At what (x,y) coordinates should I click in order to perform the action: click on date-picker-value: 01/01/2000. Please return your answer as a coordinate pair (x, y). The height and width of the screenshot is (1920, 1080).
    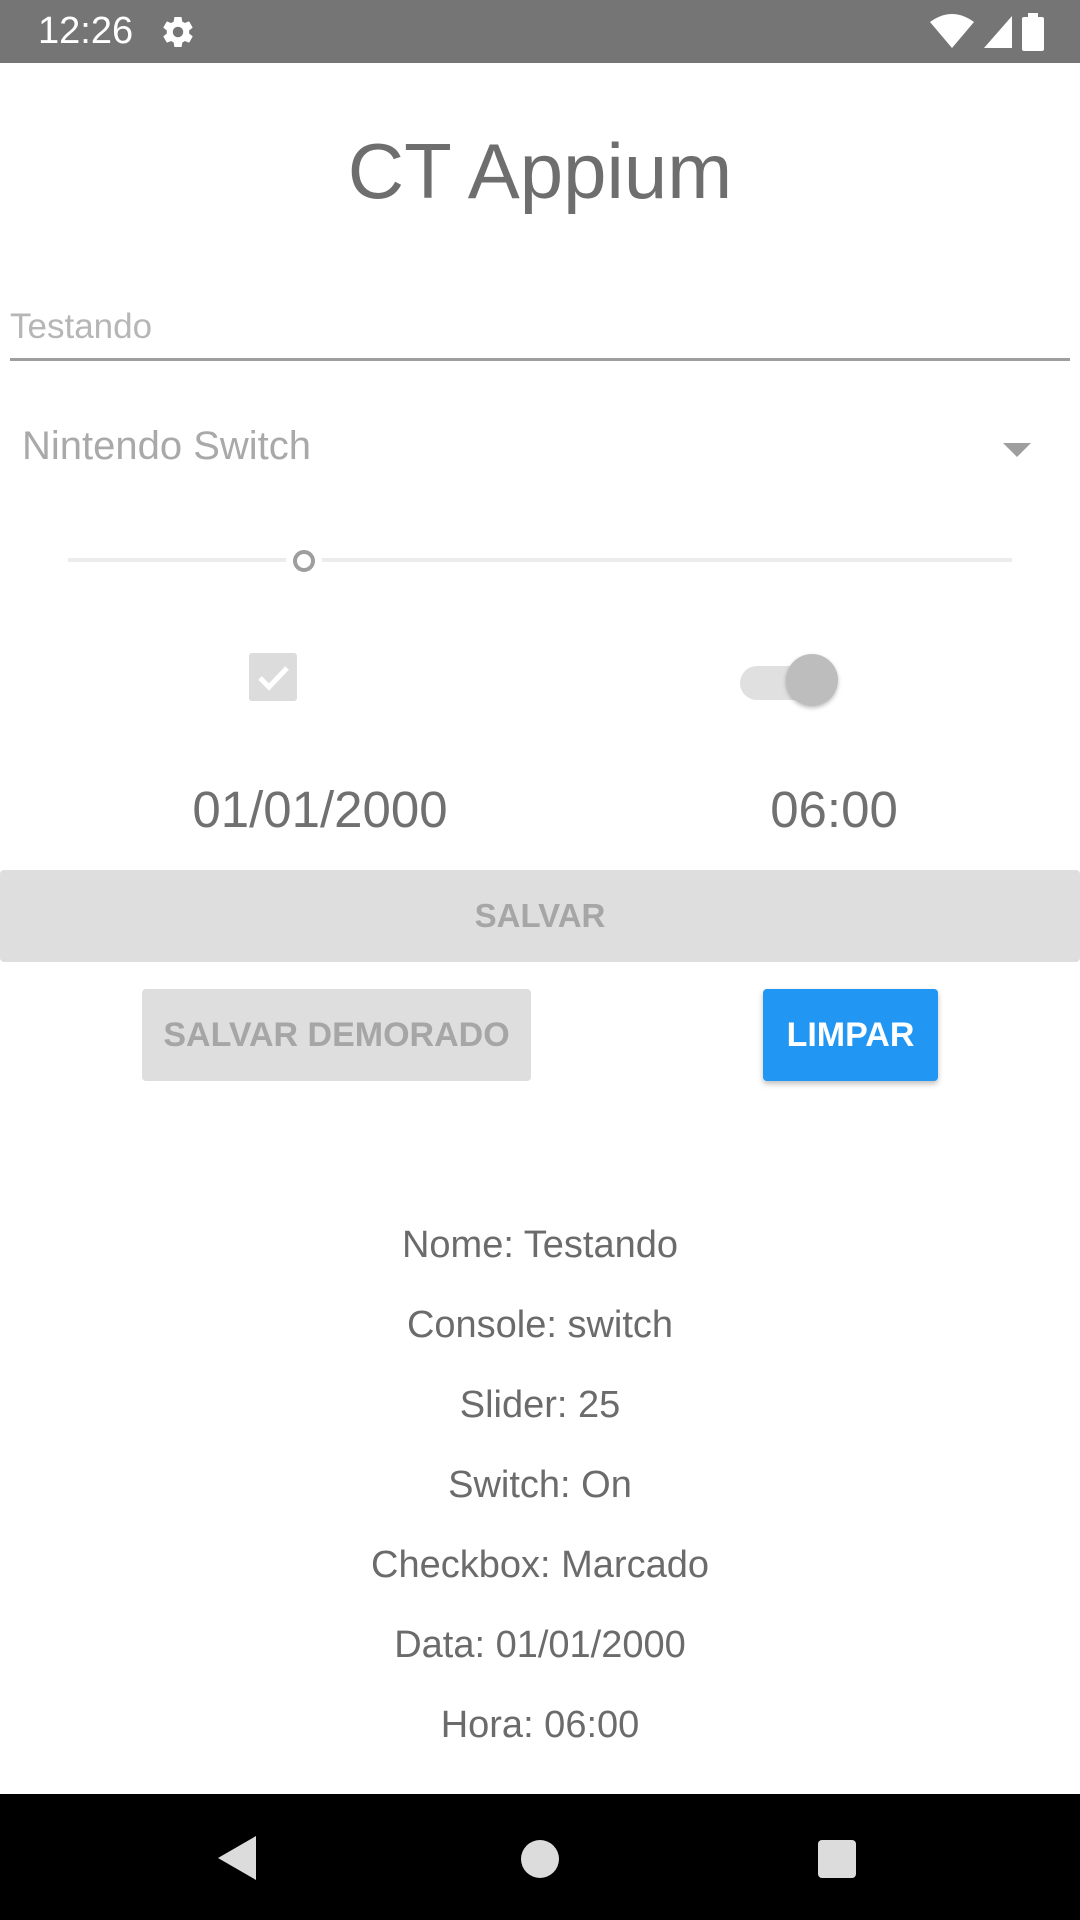
    Looking at the image, I should click on (320, 810).